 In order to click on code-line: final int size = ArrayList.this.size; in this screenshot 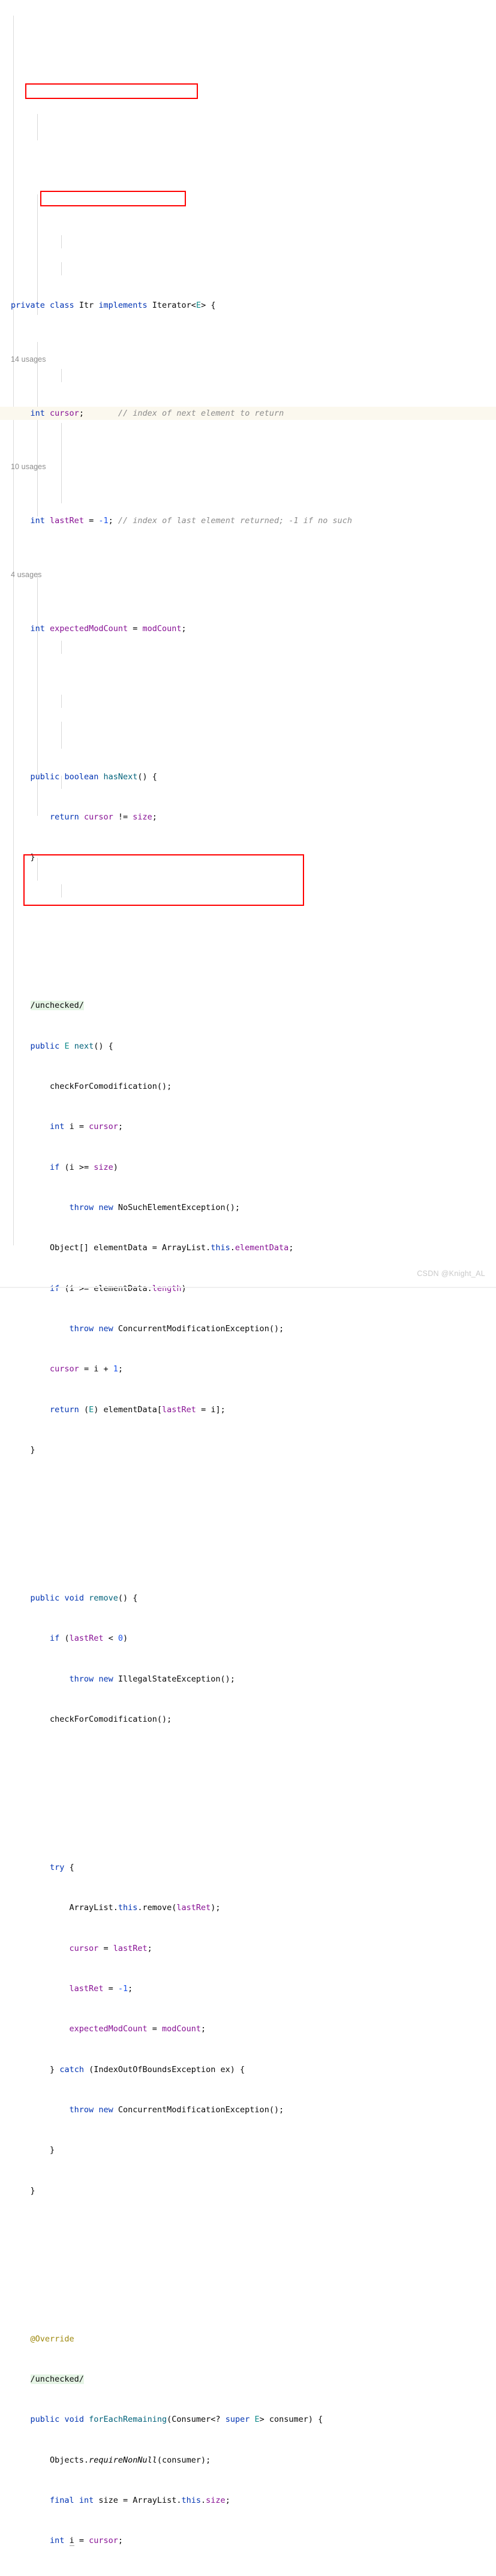, I will do `click(248, 2501)`.